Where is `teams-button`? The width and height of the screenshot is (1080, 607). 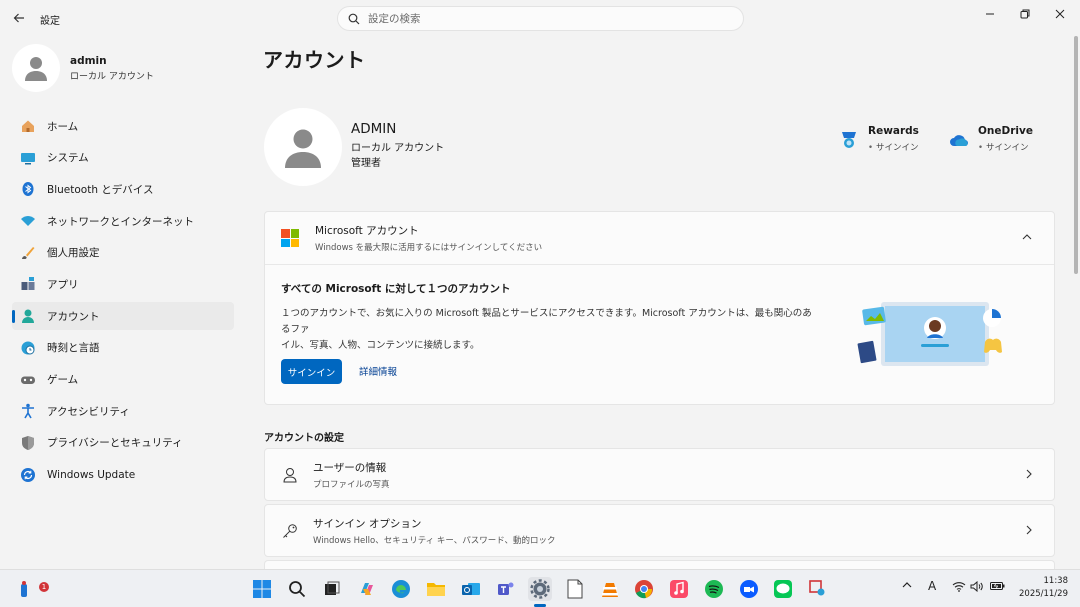
teams-button is located at coordinates (506, 589).